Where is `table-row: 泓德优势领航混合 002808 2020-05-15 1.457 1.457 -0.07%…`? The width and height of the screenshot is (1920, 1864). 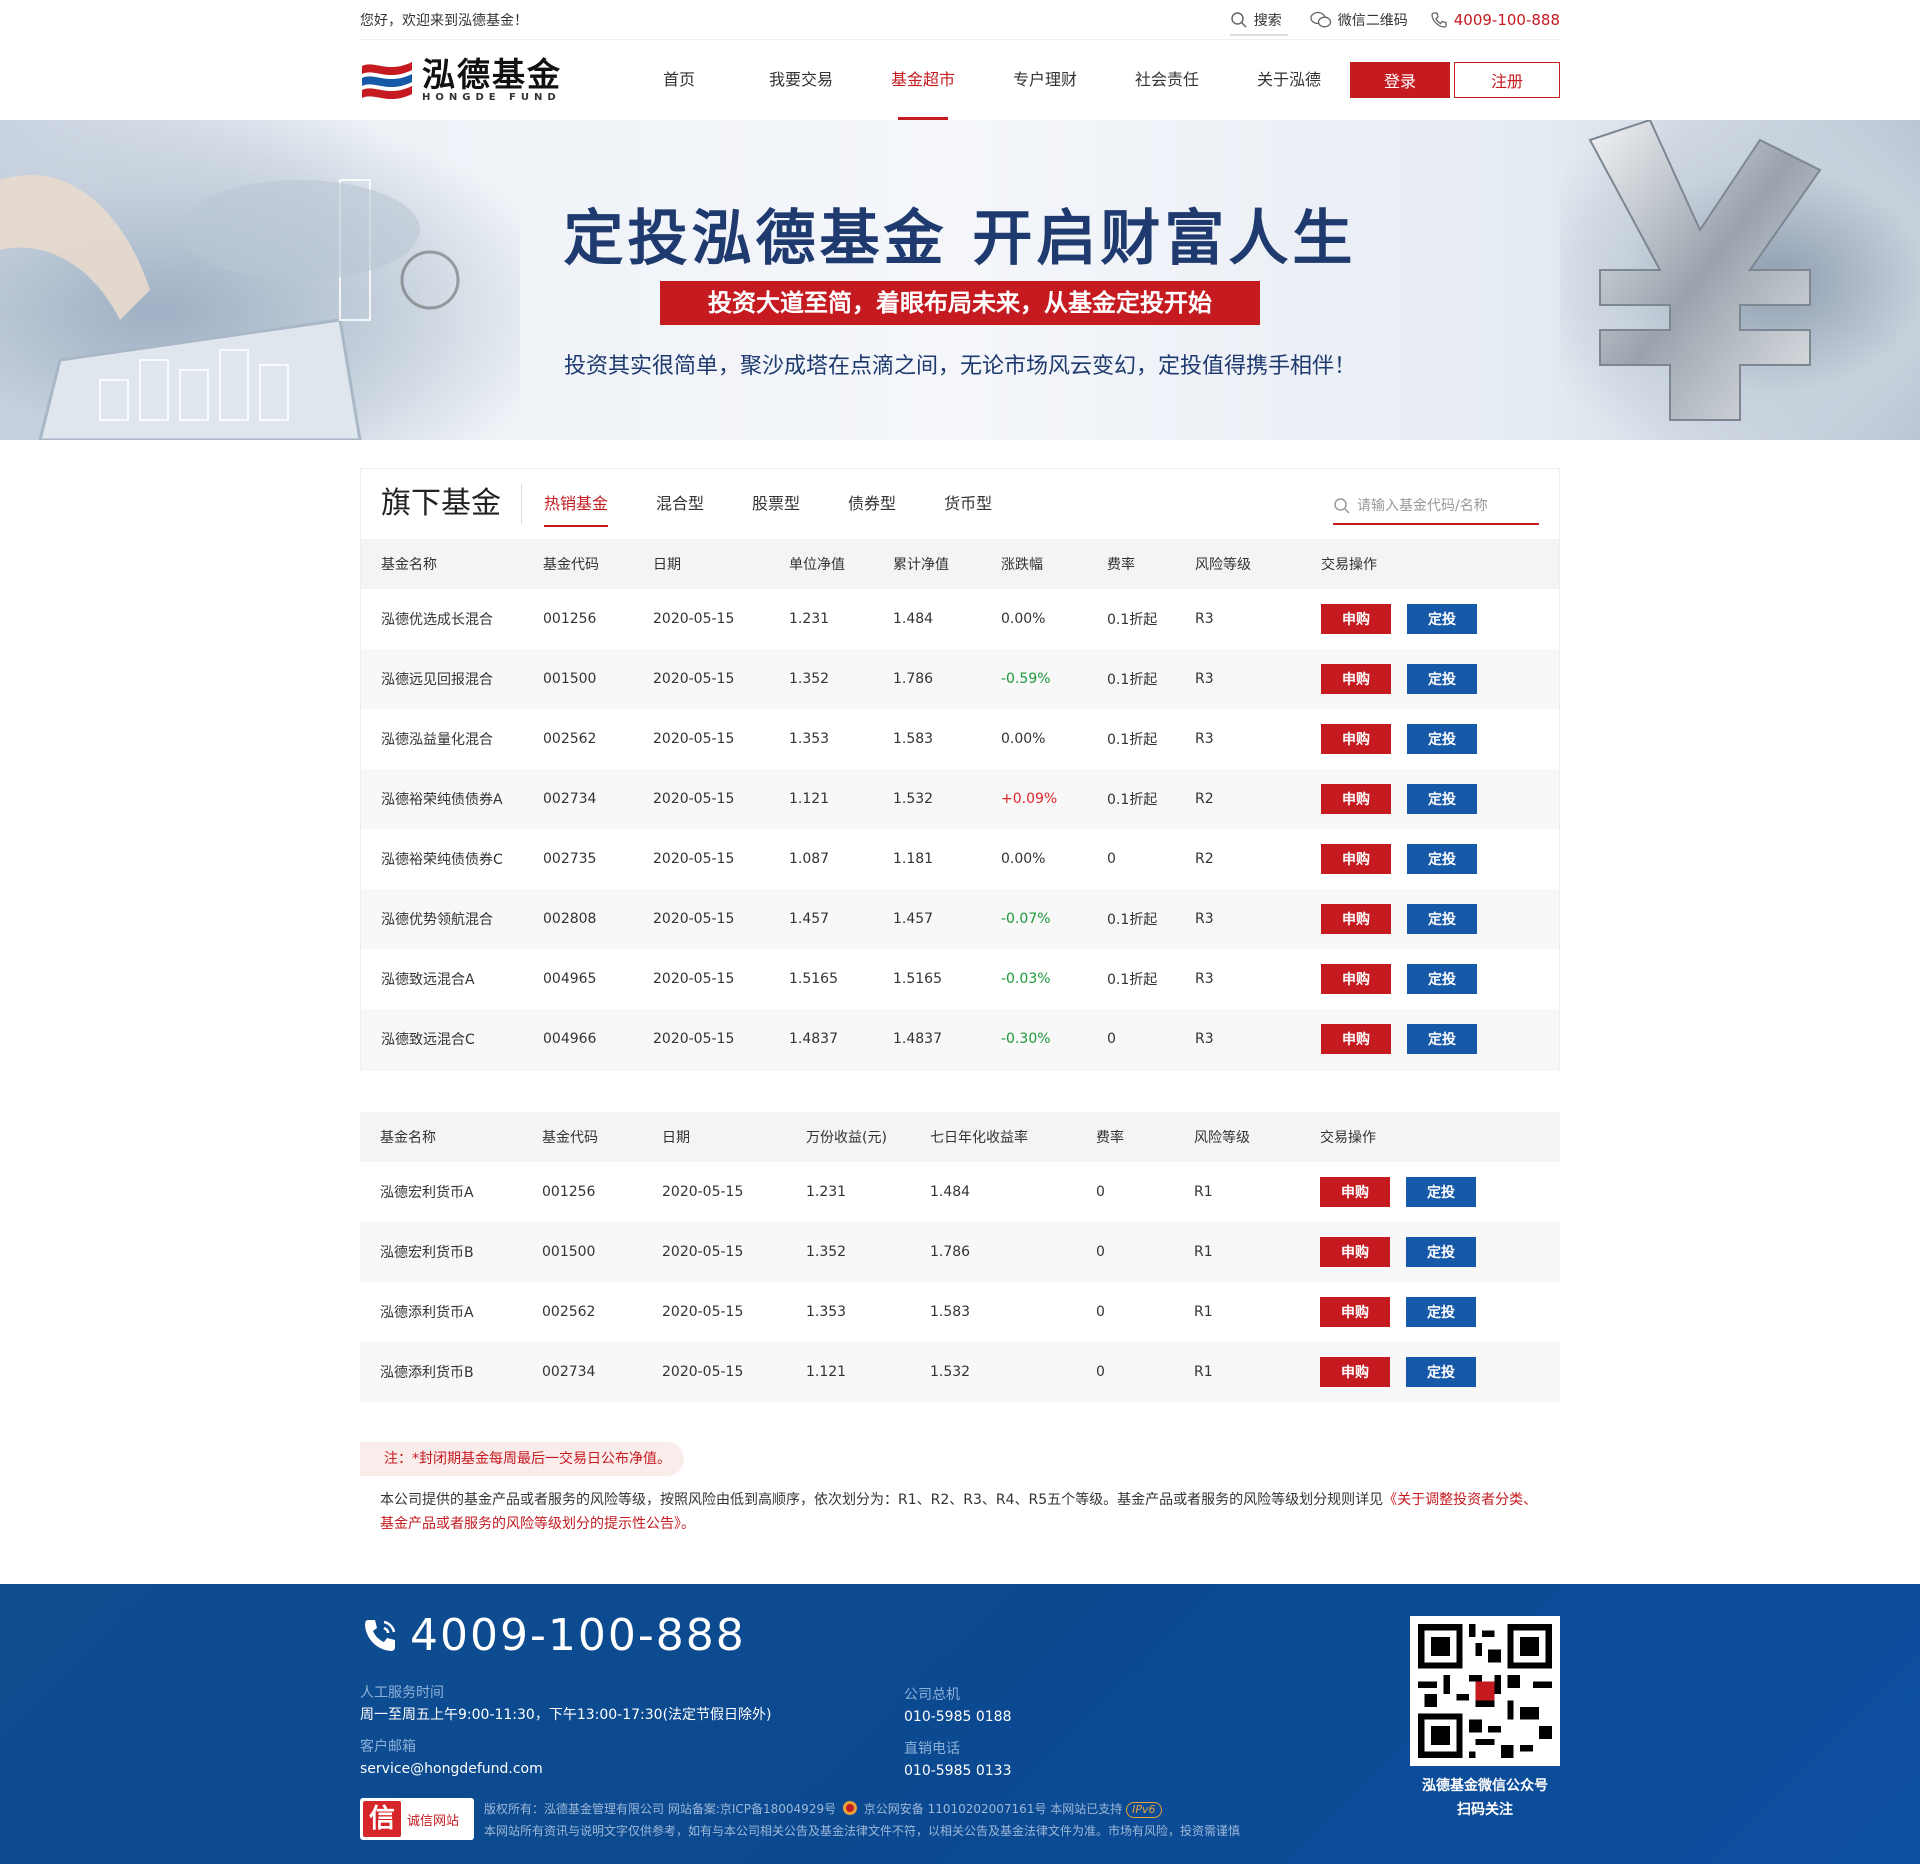 table-row: 泓德优势领航混合 002808 2020-05-15 1.457 1.457 -0.07%… is located at coordinates (960, 919).